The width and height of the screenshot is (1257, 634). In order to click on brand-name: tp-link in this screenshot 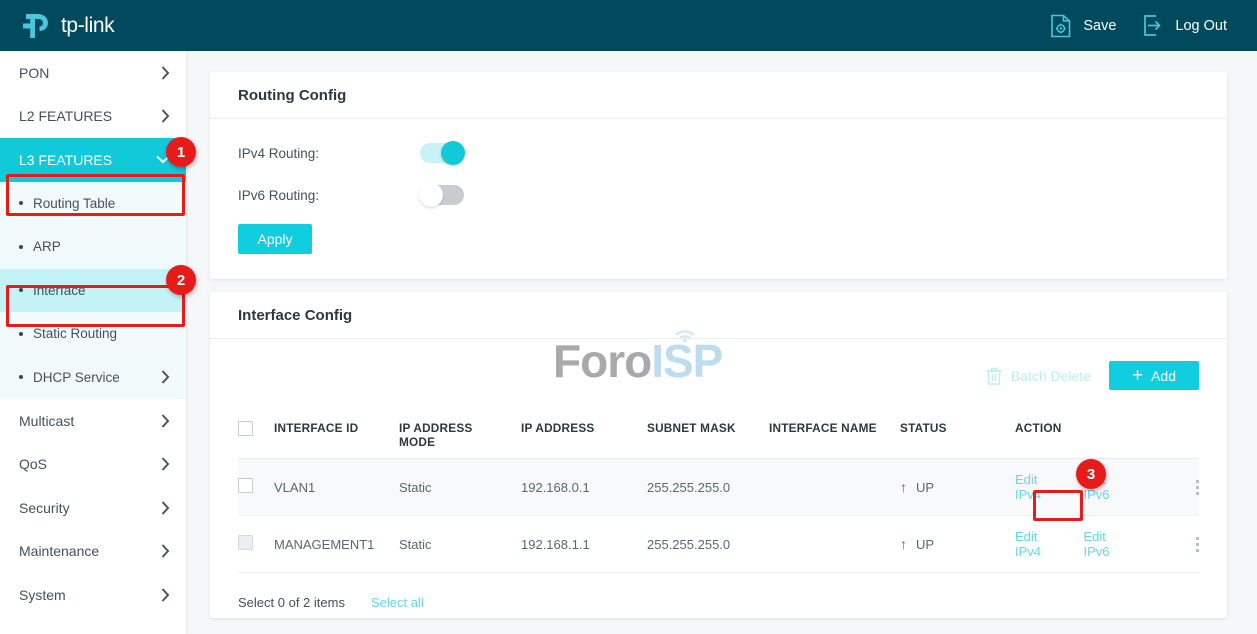, I will do `click(88, 25)`.